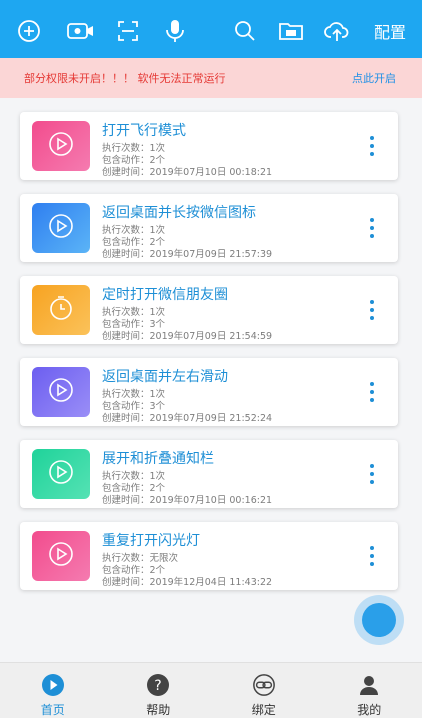 The width and height of the screenshot is (422, 718). What do you see at coordinates (245, 31) in the screenshot?
I see `search-icon` at bounding box center [245, 31].